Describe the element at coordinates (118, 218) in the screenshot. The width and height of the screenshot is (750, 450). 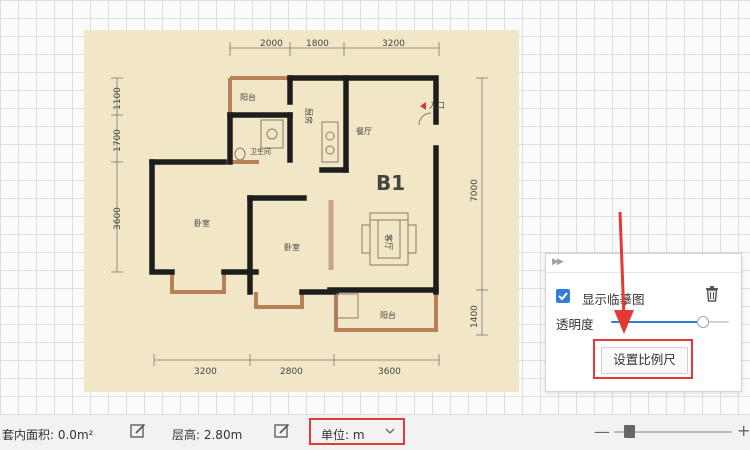
I see `dim-left-3: 3600` at that location.